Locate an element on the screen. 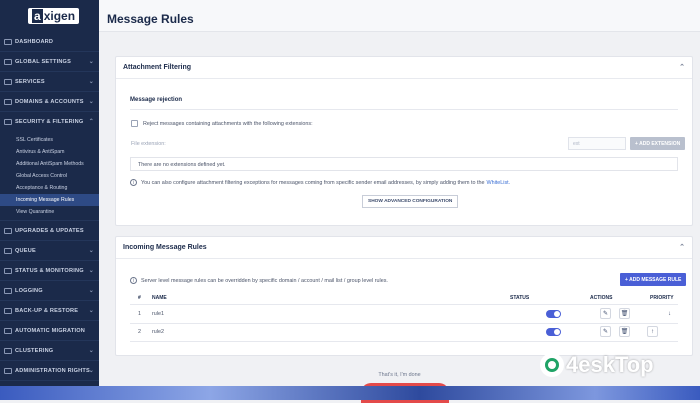 The image size is (700, 403). table-divider is located at coordinates (404, 304).